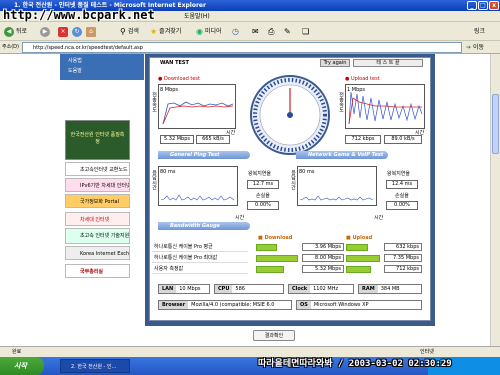  I want to click on maximize-button: □, so click(483, 5).